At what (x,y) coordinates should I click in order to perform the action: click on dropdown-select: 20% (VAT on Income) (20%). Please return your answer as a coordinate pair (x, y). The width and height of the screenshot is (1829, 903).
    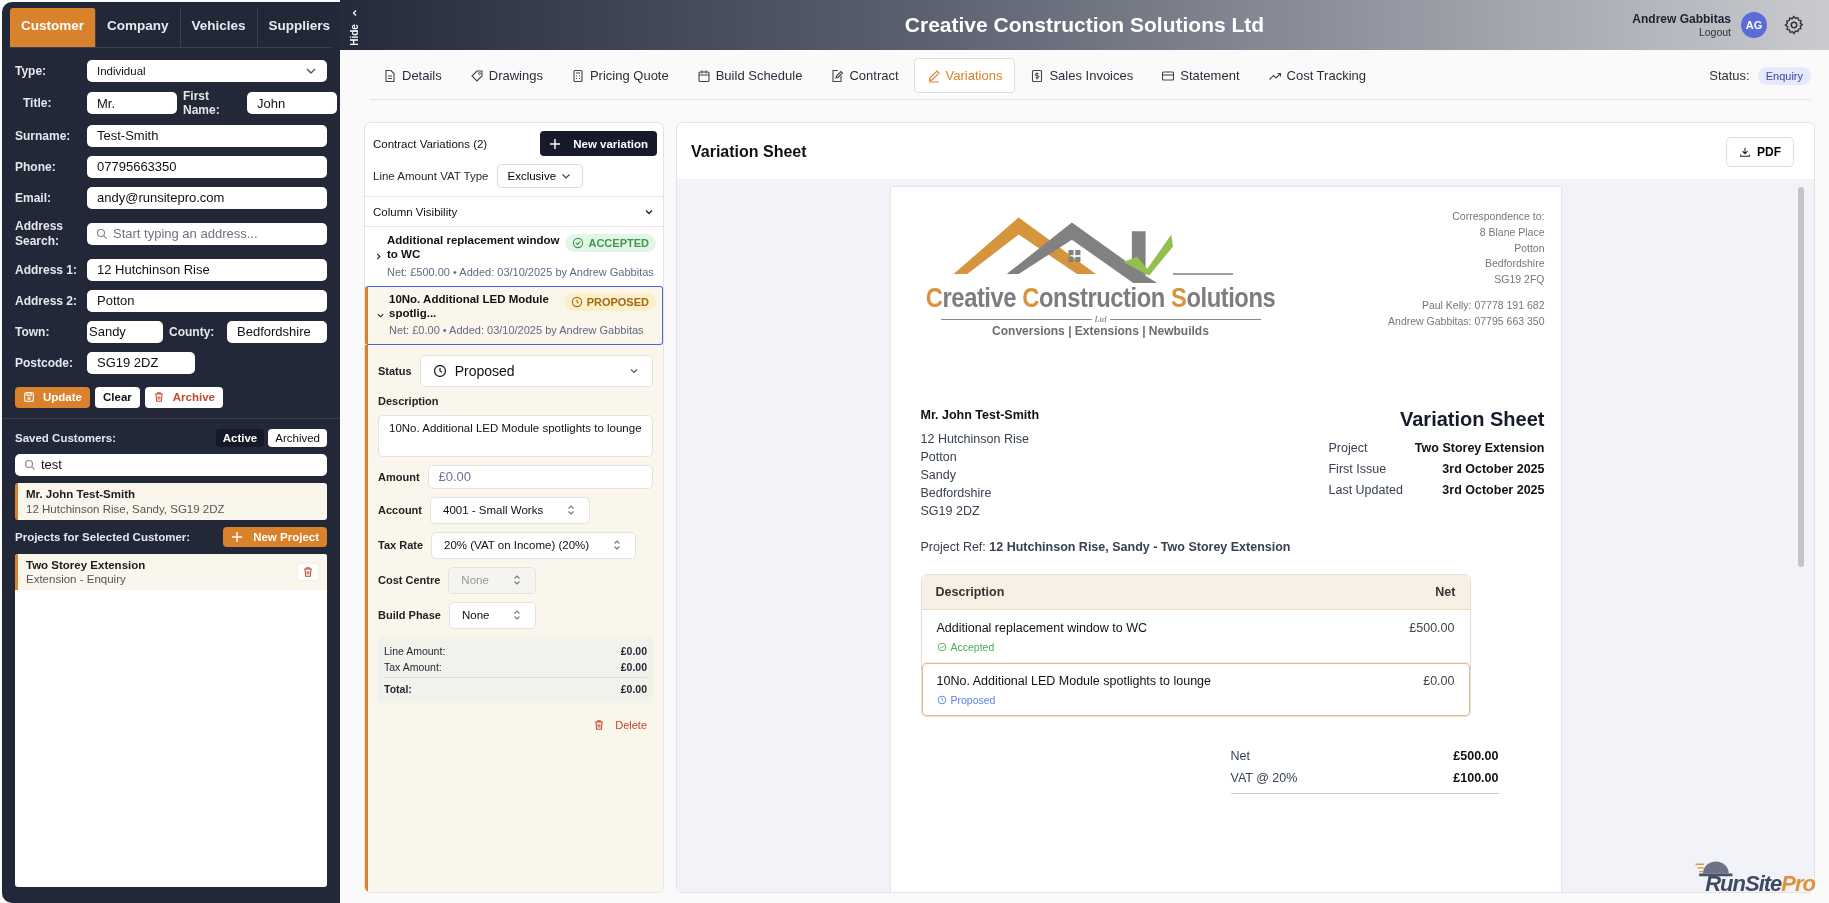
    Looking at the image, I should click on (534, 545).